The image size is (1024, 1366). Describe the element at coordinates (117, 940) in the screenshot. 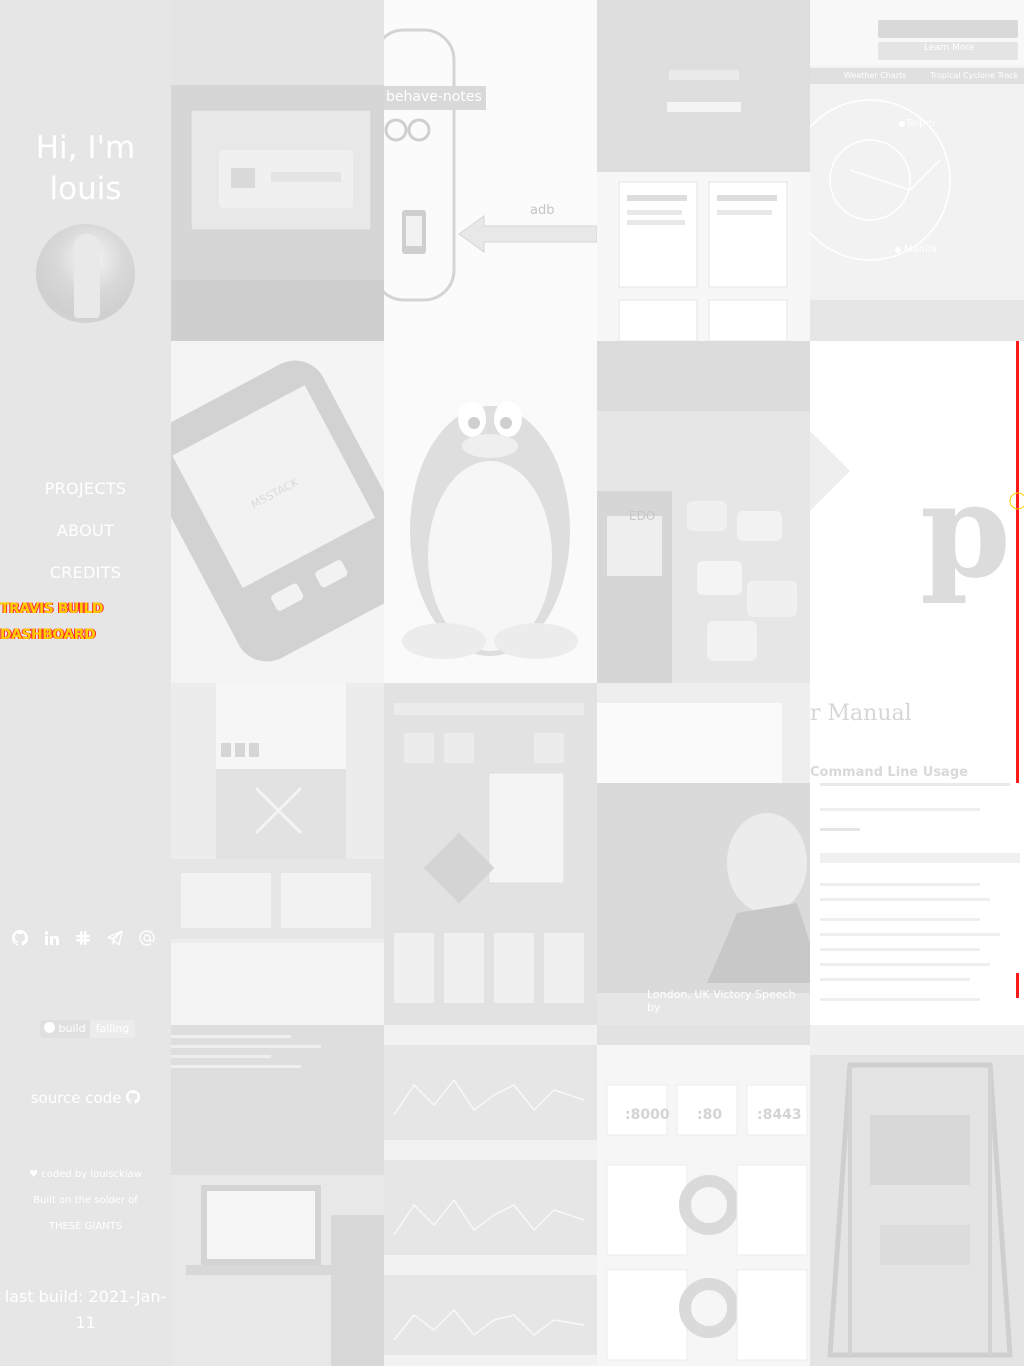

I see `telegram-icon` at that location.